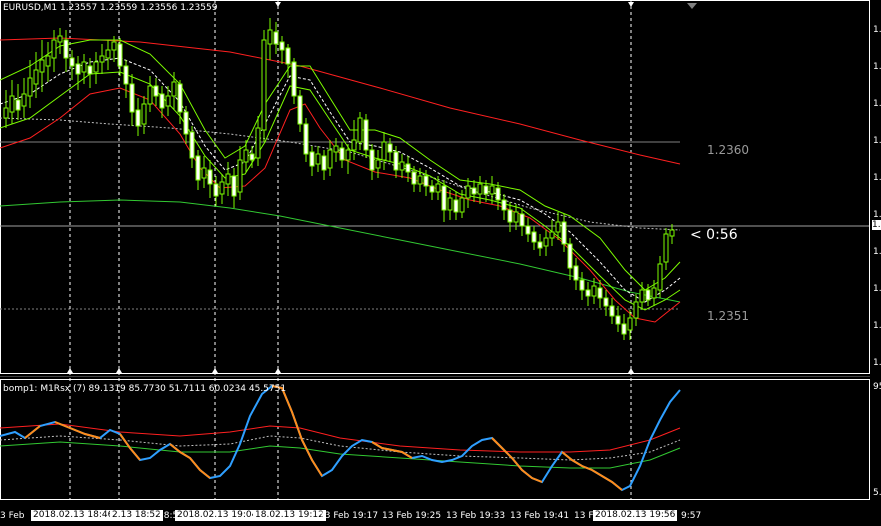  I want to click on time-label-right-partial: 9:57, so click(691, 516).